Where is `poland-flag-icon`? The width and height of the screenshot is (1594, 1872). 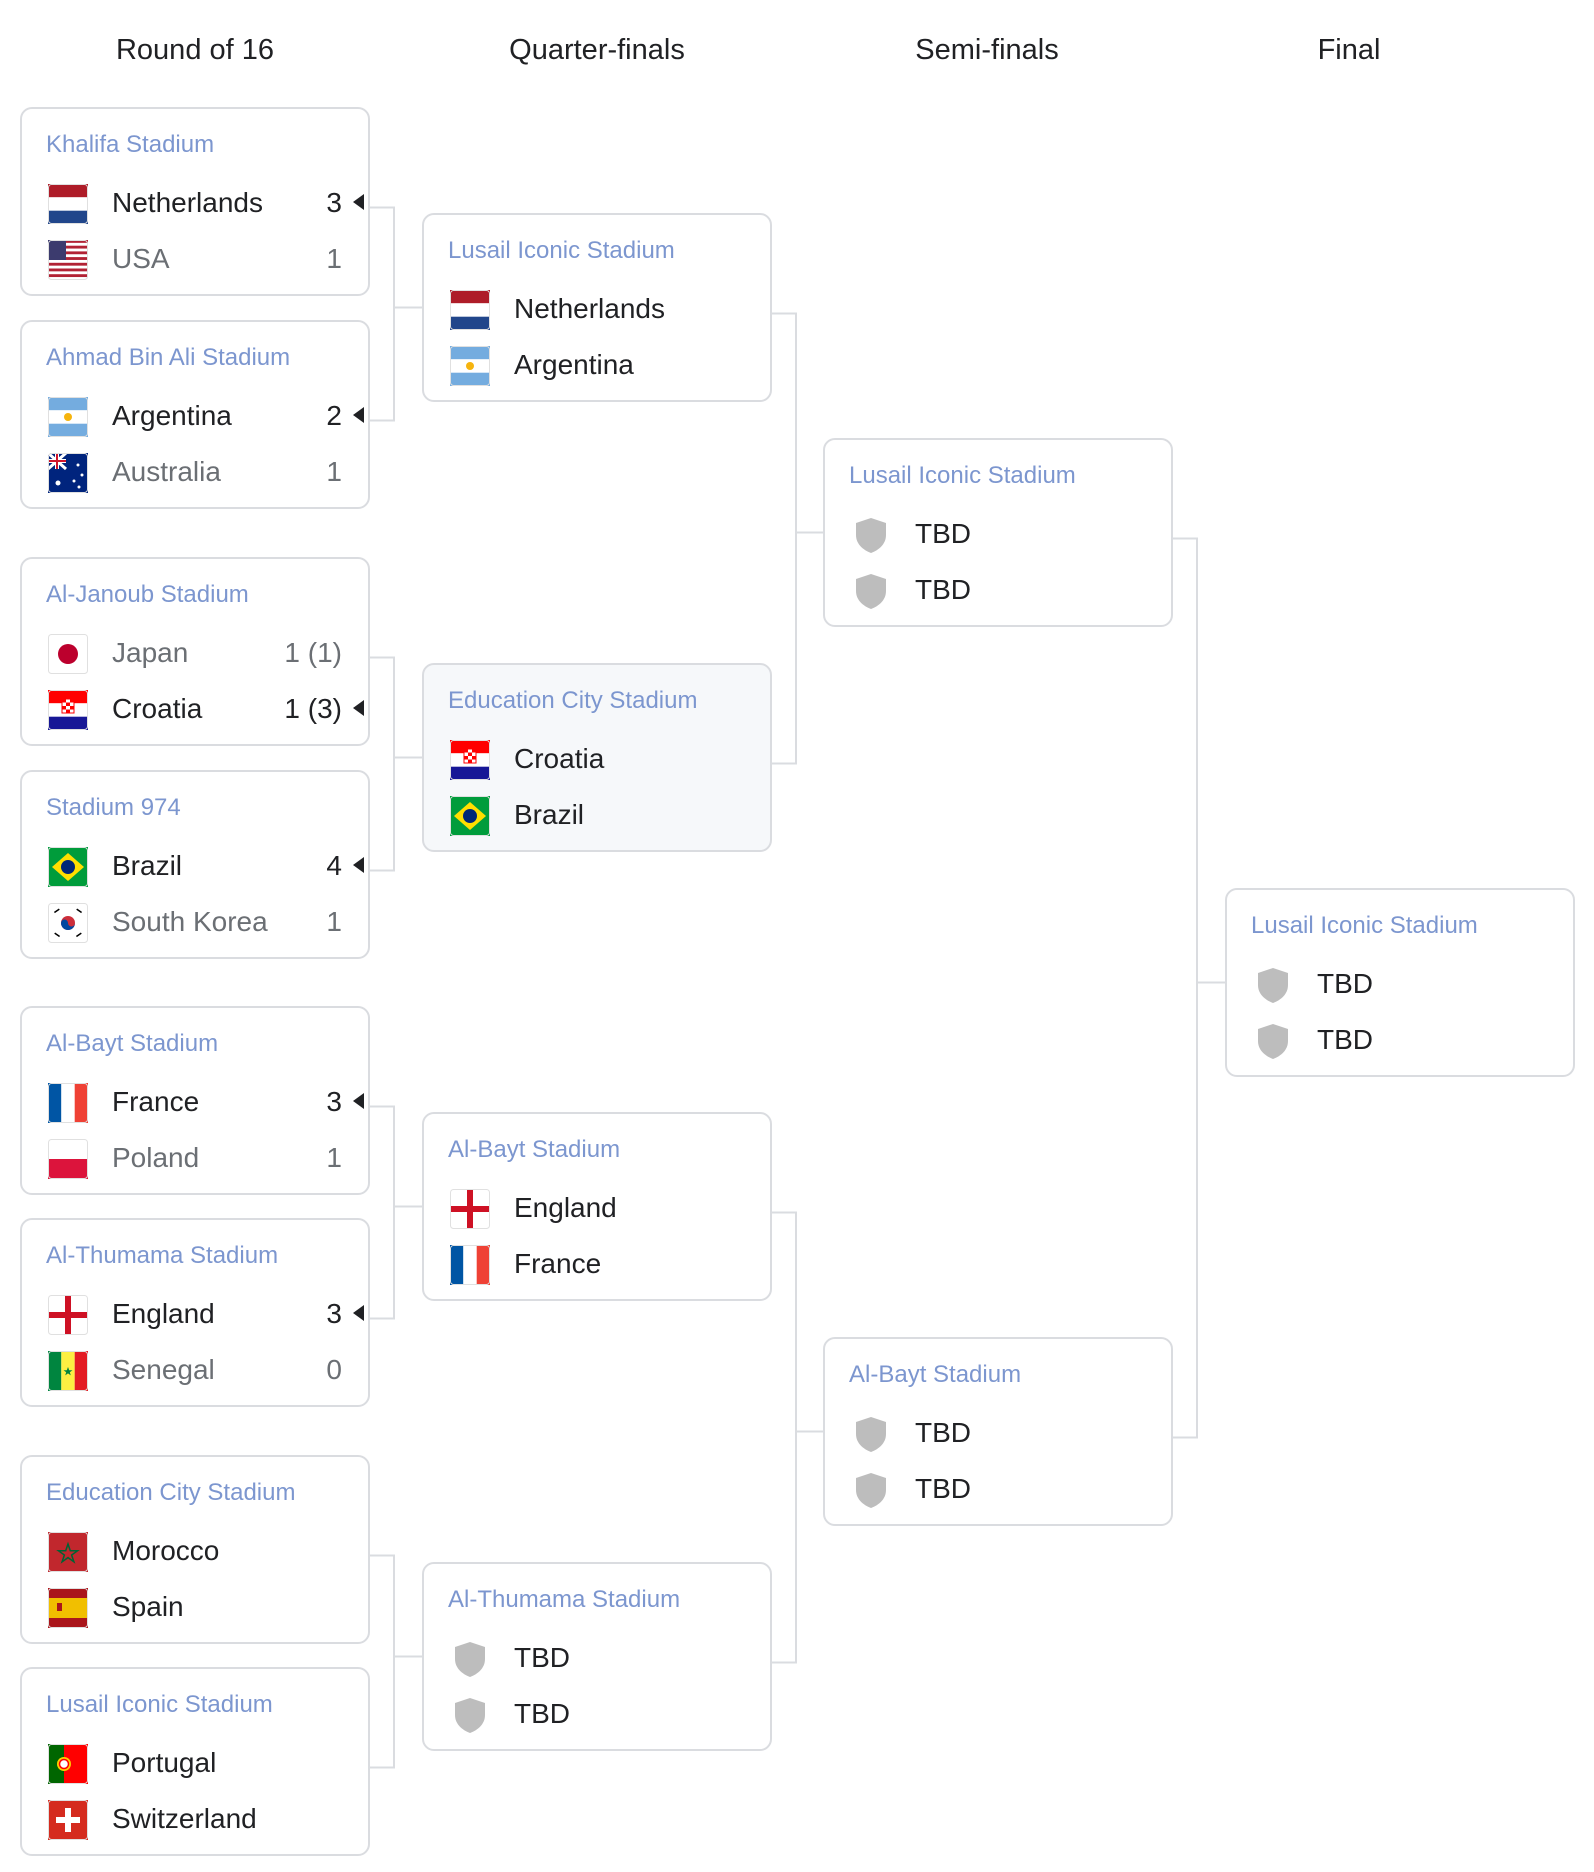
poland-flag-icon is located at coordinates (68, 1159).